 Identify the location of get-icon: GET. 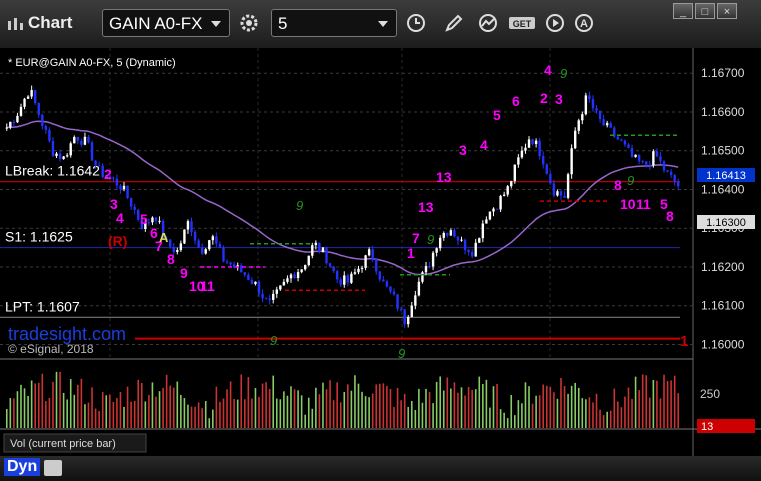
(522, 23).